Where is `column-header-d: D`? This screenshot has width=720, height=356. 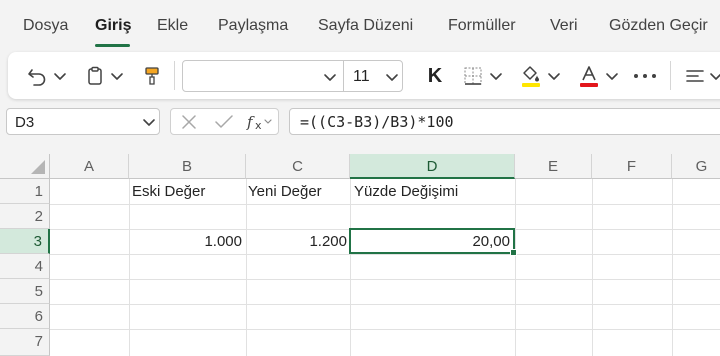
column-header-d: D is located at coordinates (432, 166).